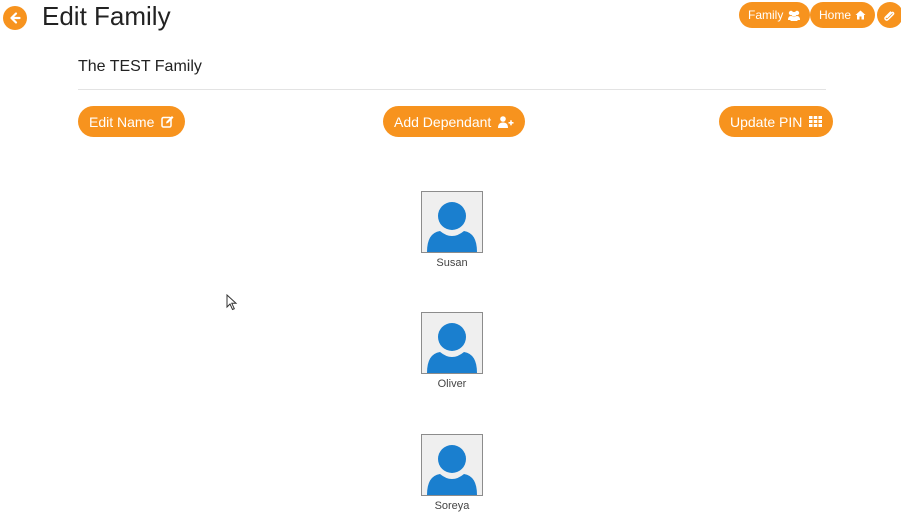 The height and width of the screenshot is (515, 901). I want to click on back-button, so click(15, 18).